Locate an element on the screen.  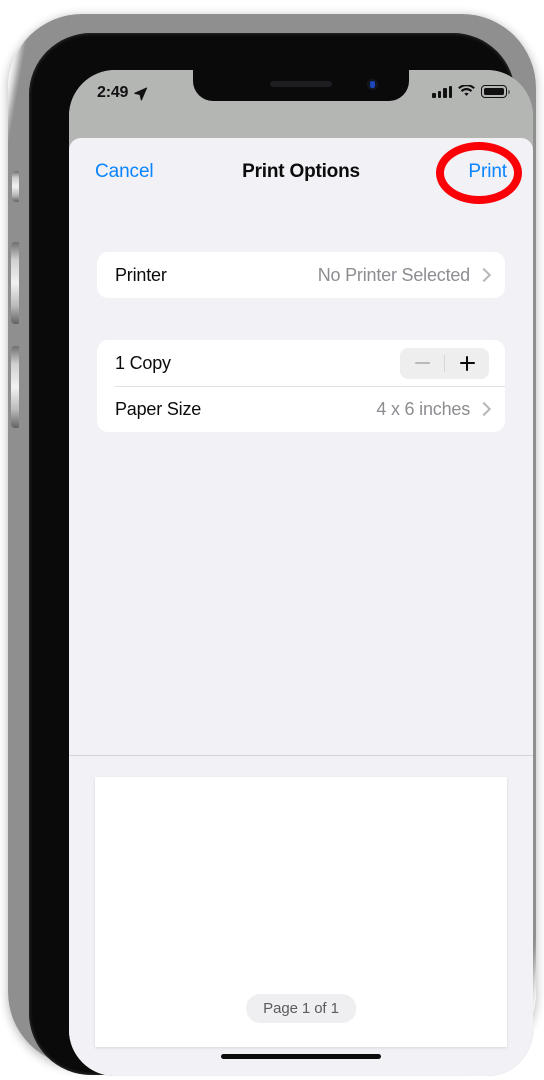
battery-full-icon is located at coordinates (495, 91).